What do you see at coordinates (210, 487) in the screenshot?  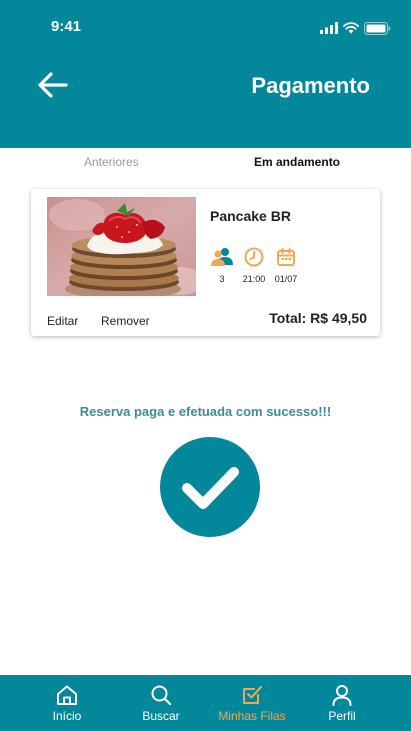 I see `success-check-icon` at bounding box center [210, 487].